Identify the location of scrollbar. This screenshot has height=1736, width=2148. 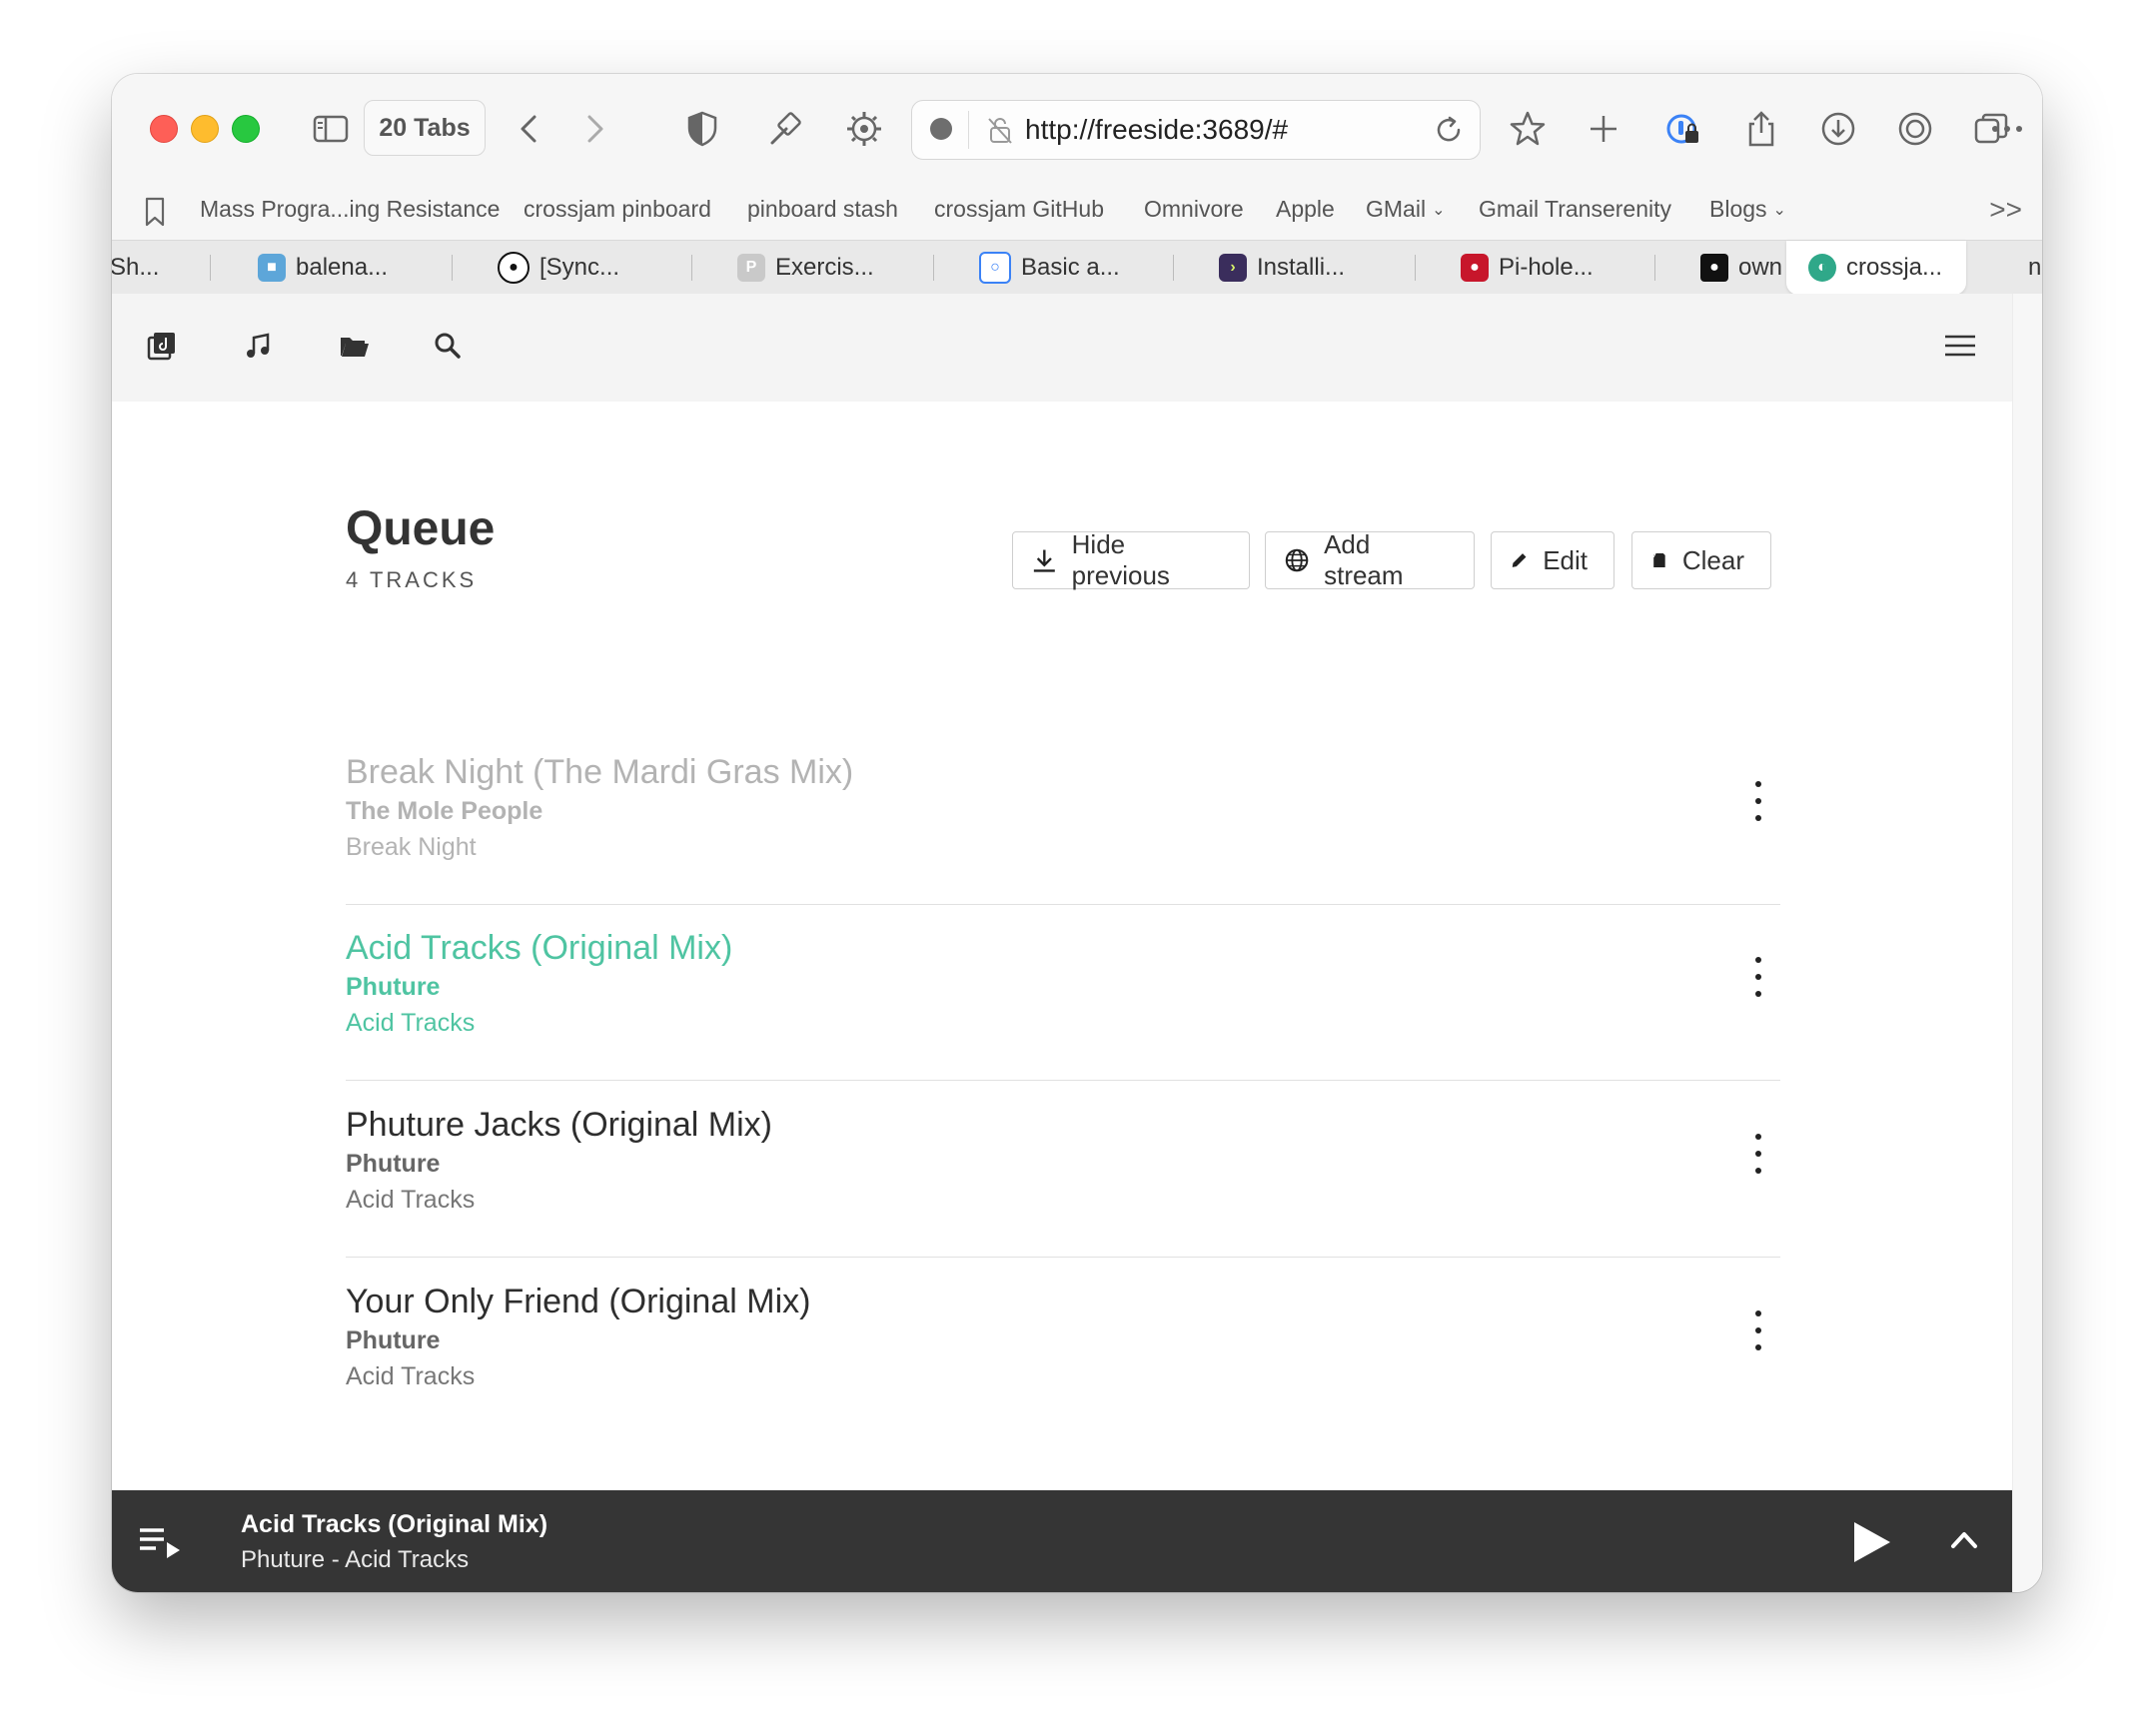
(2027, 943).